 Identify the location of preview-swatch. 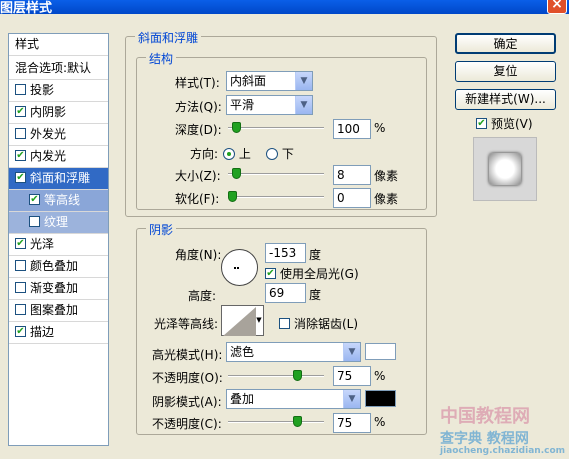
(505, 169).